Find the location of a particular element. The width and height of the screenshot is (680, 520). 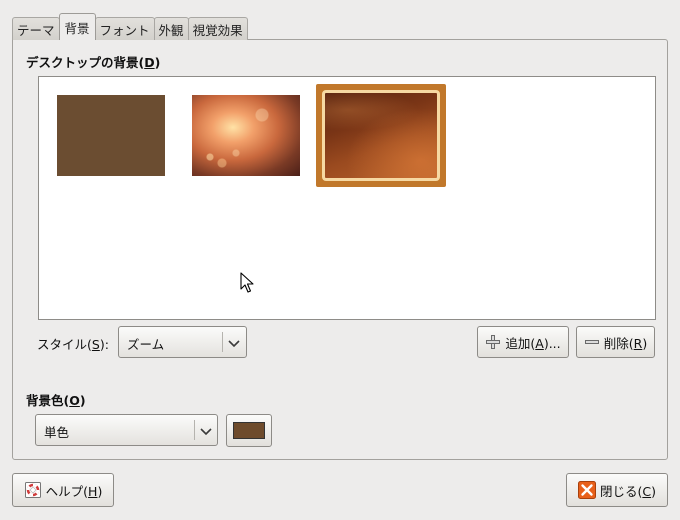

close-icon is located at coordinates (586, 490).